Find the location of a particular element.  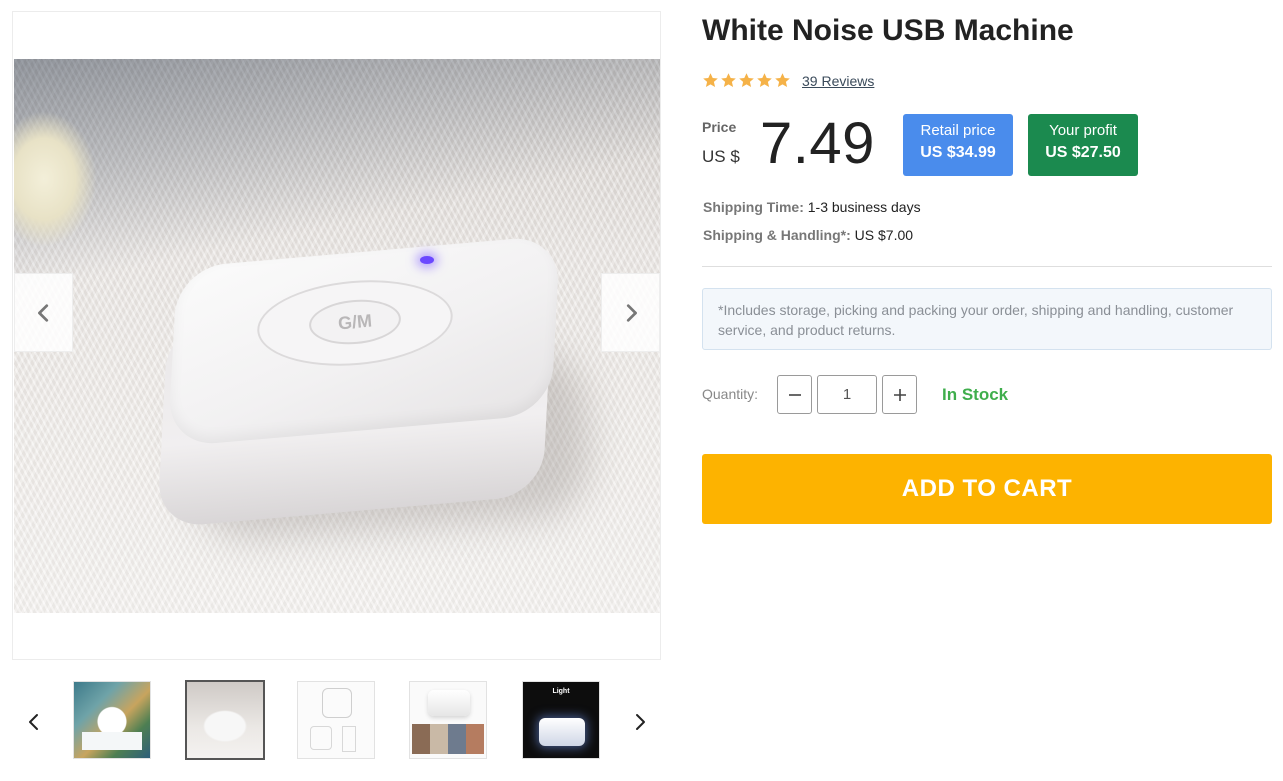

shipping-handling: Shipping & Handling*: US $7.00 is located at coordinates (808, 235).